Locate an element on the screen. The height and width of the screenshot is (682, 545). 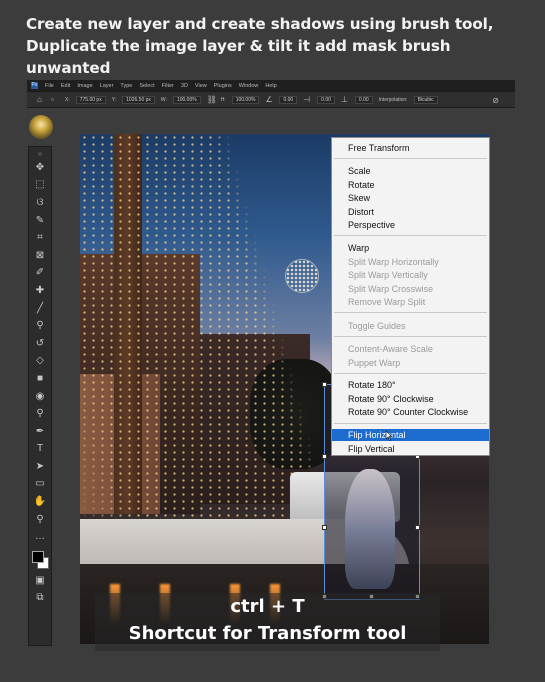
reference-point-icon: ▫ is located at coordinates (55, 99).